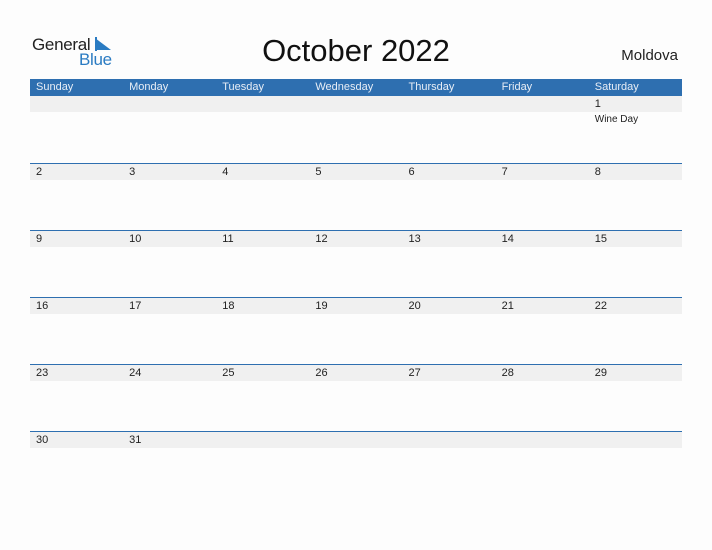  I want to click on day-number: 28, so click(507, 373).